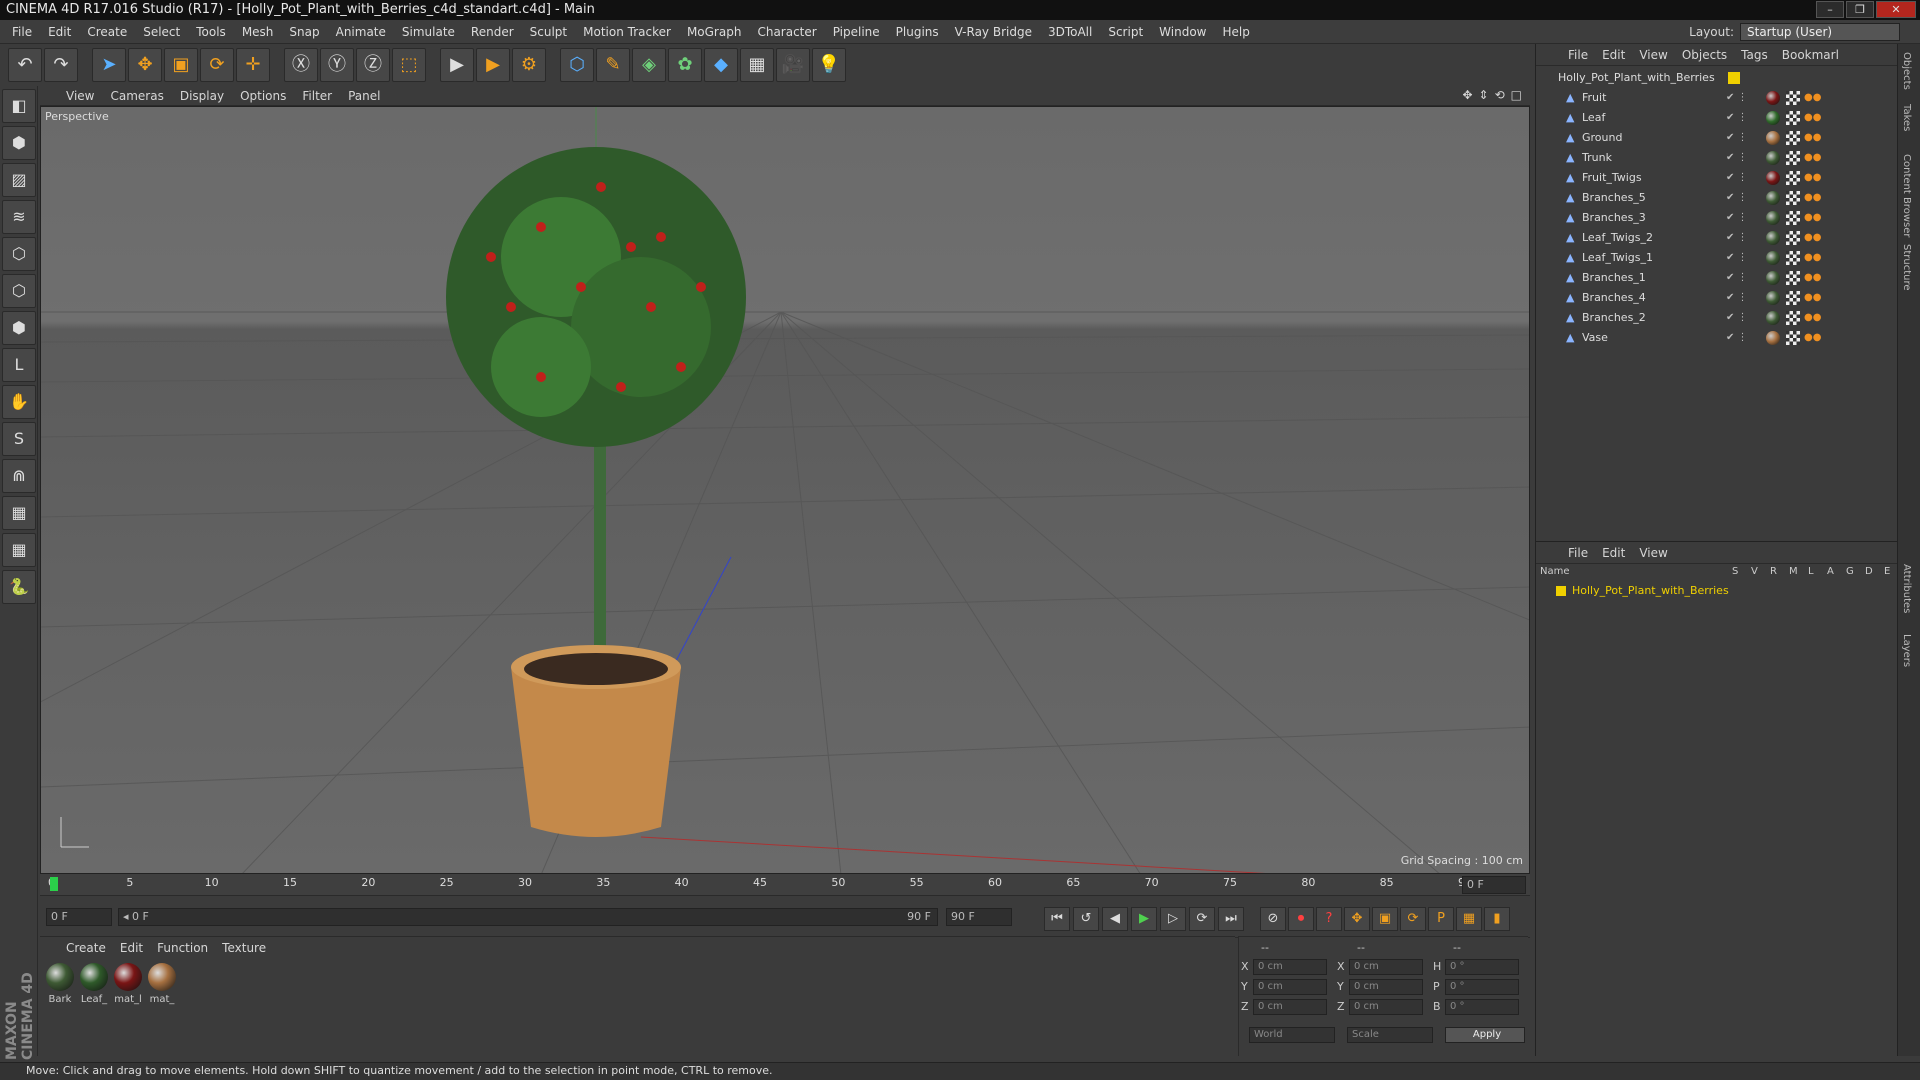 This screenshot has width=1920, height=1080. What do you see at coordinates (1717, 218) in the screenshot?
I see `object-row: ▲ Branches_3 ✔ ⋮ ●●` at bounding box center [1717, 218].